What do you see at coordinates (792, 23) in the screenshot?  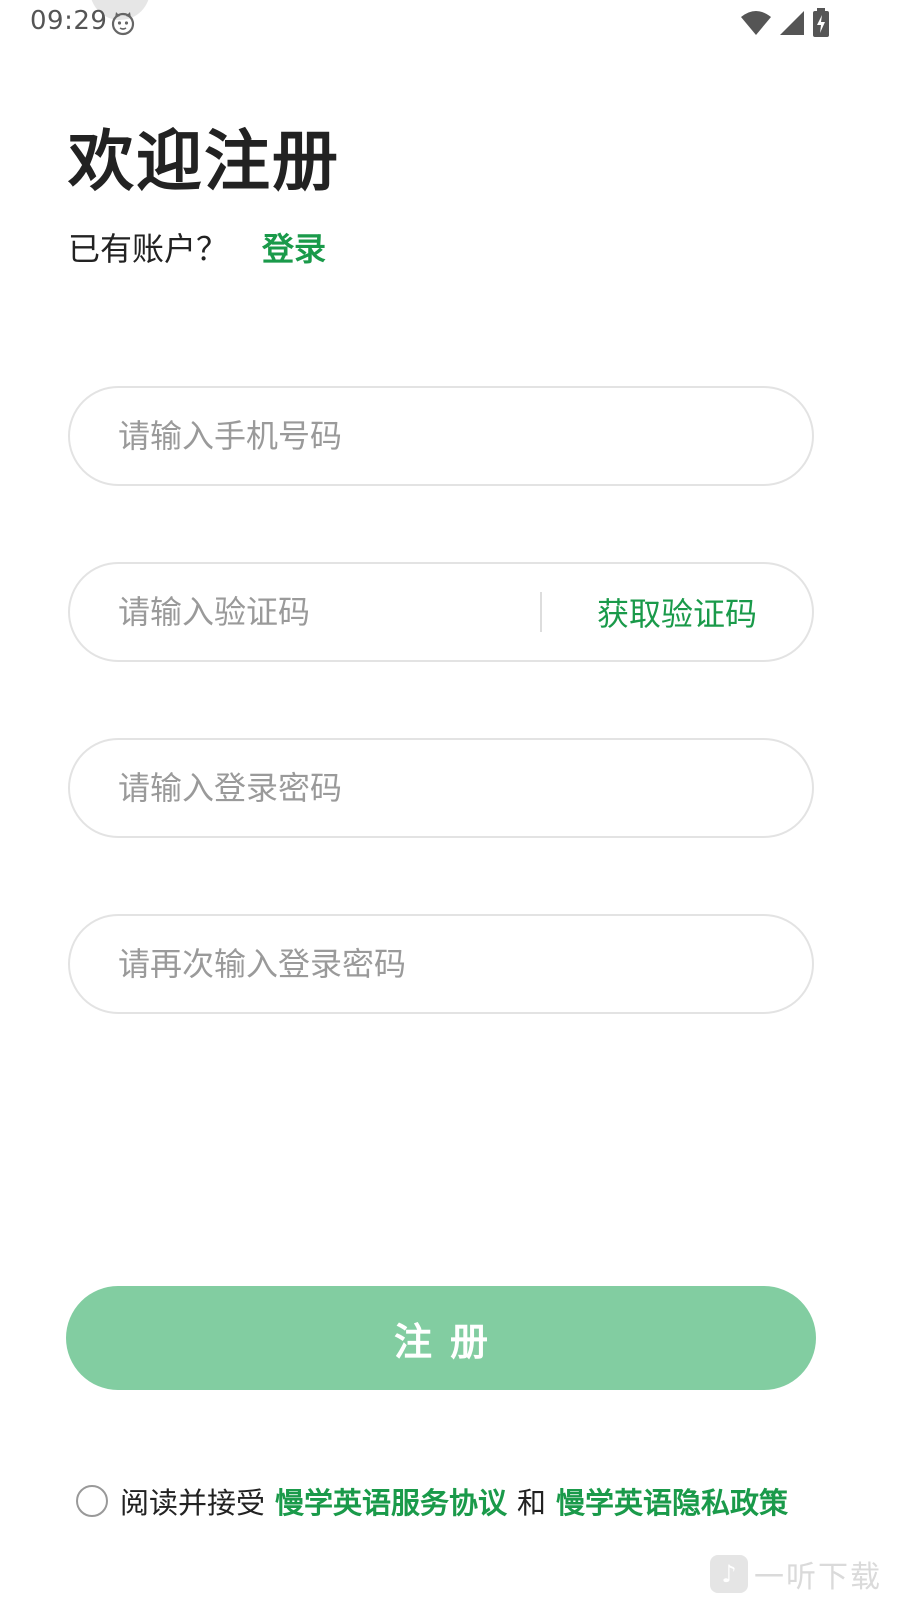 I see `signal-icon` at bounding box center [792, 23].